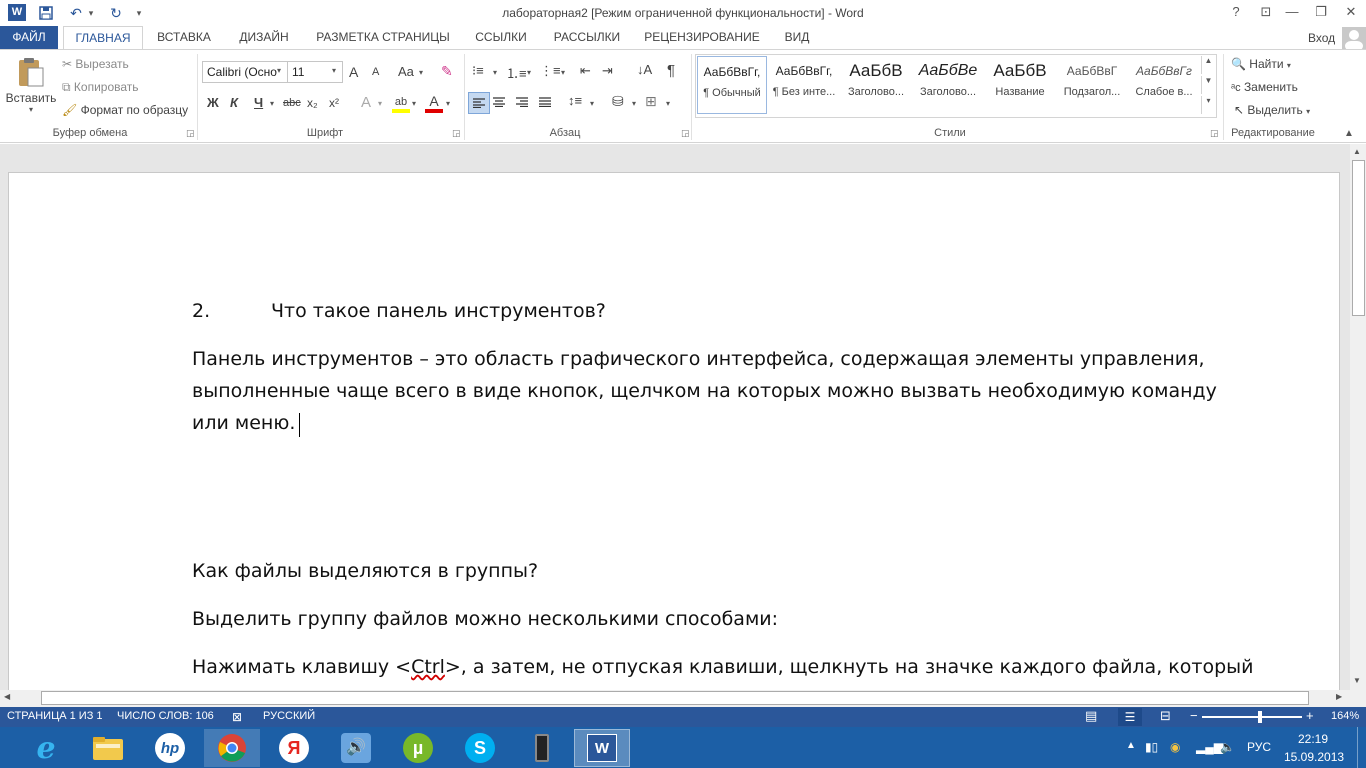  I want to click on strikethrough-button: abc, so click(292, 103).